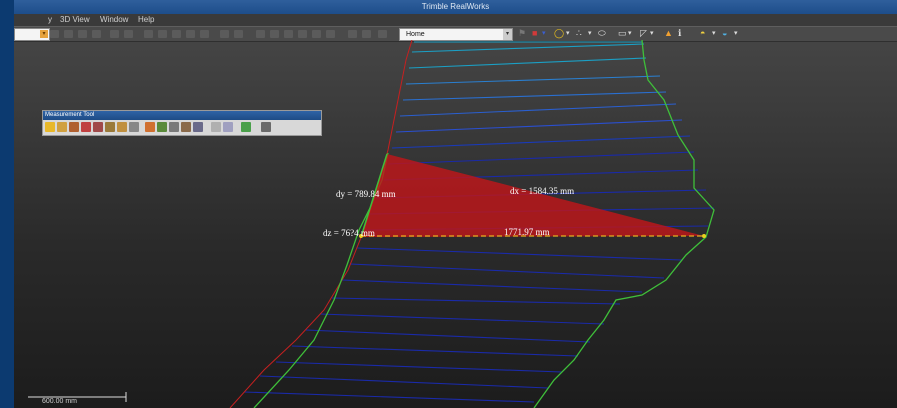 Image resolution: width=897 pixels, height=408 pixels. What do you see at coordinates (622, 33) in the screenshot?
I see `window-icon: ▭` at bounding box center [622, 33].